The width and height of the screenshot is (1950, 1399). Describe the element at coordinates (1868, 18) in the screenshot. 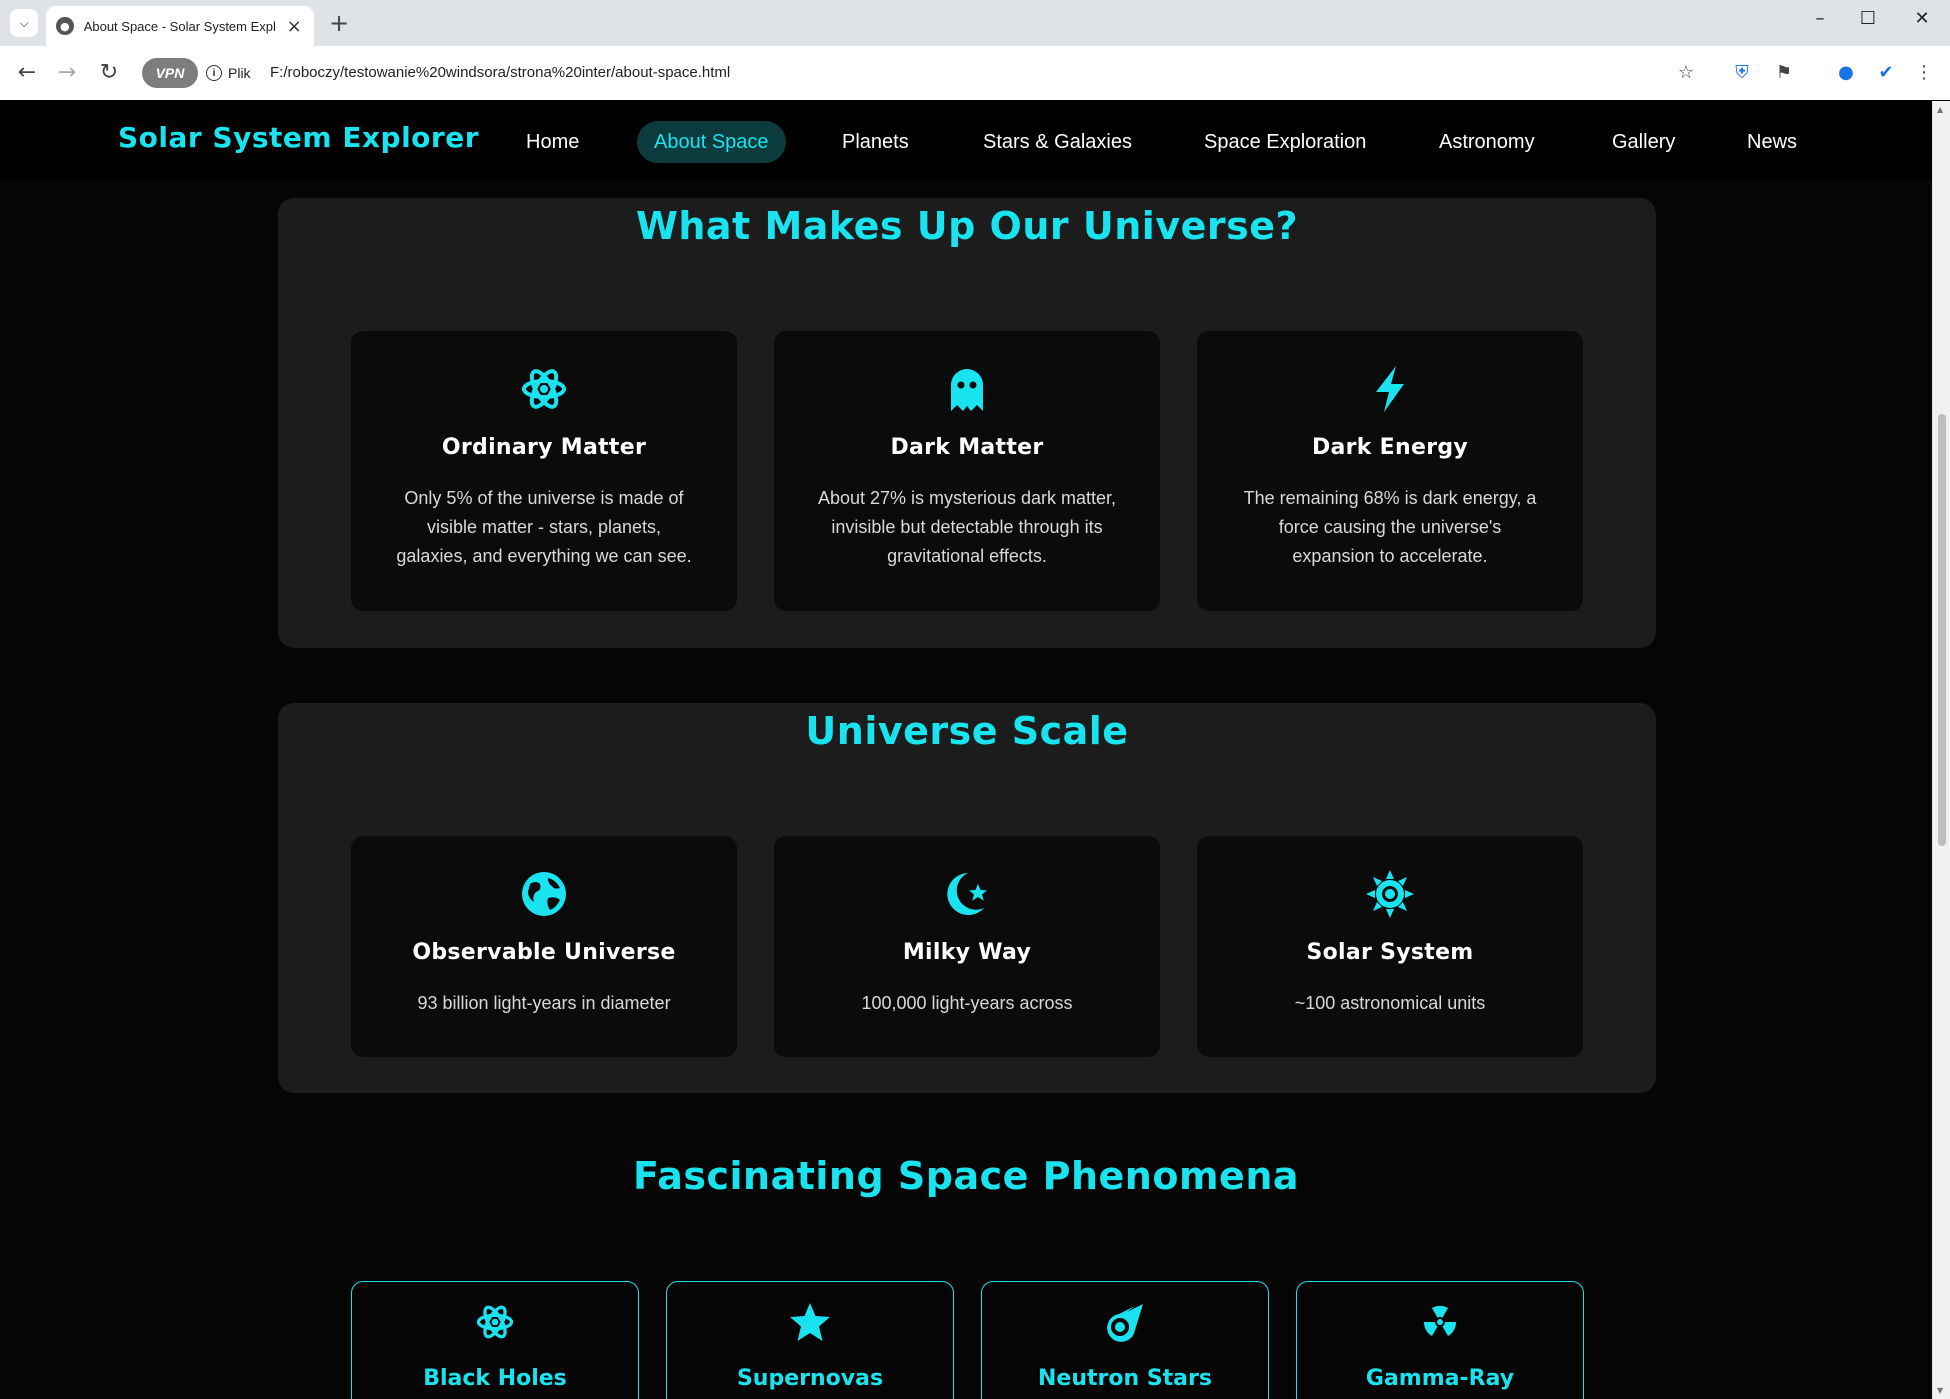

I see `maximize-icon: ☐` at that location.